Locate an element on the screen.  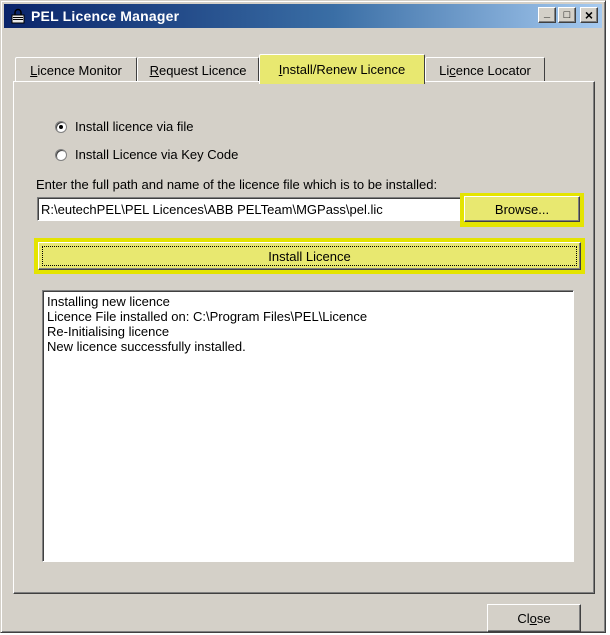
close-window-button: × is located at coordinates (589, 15).